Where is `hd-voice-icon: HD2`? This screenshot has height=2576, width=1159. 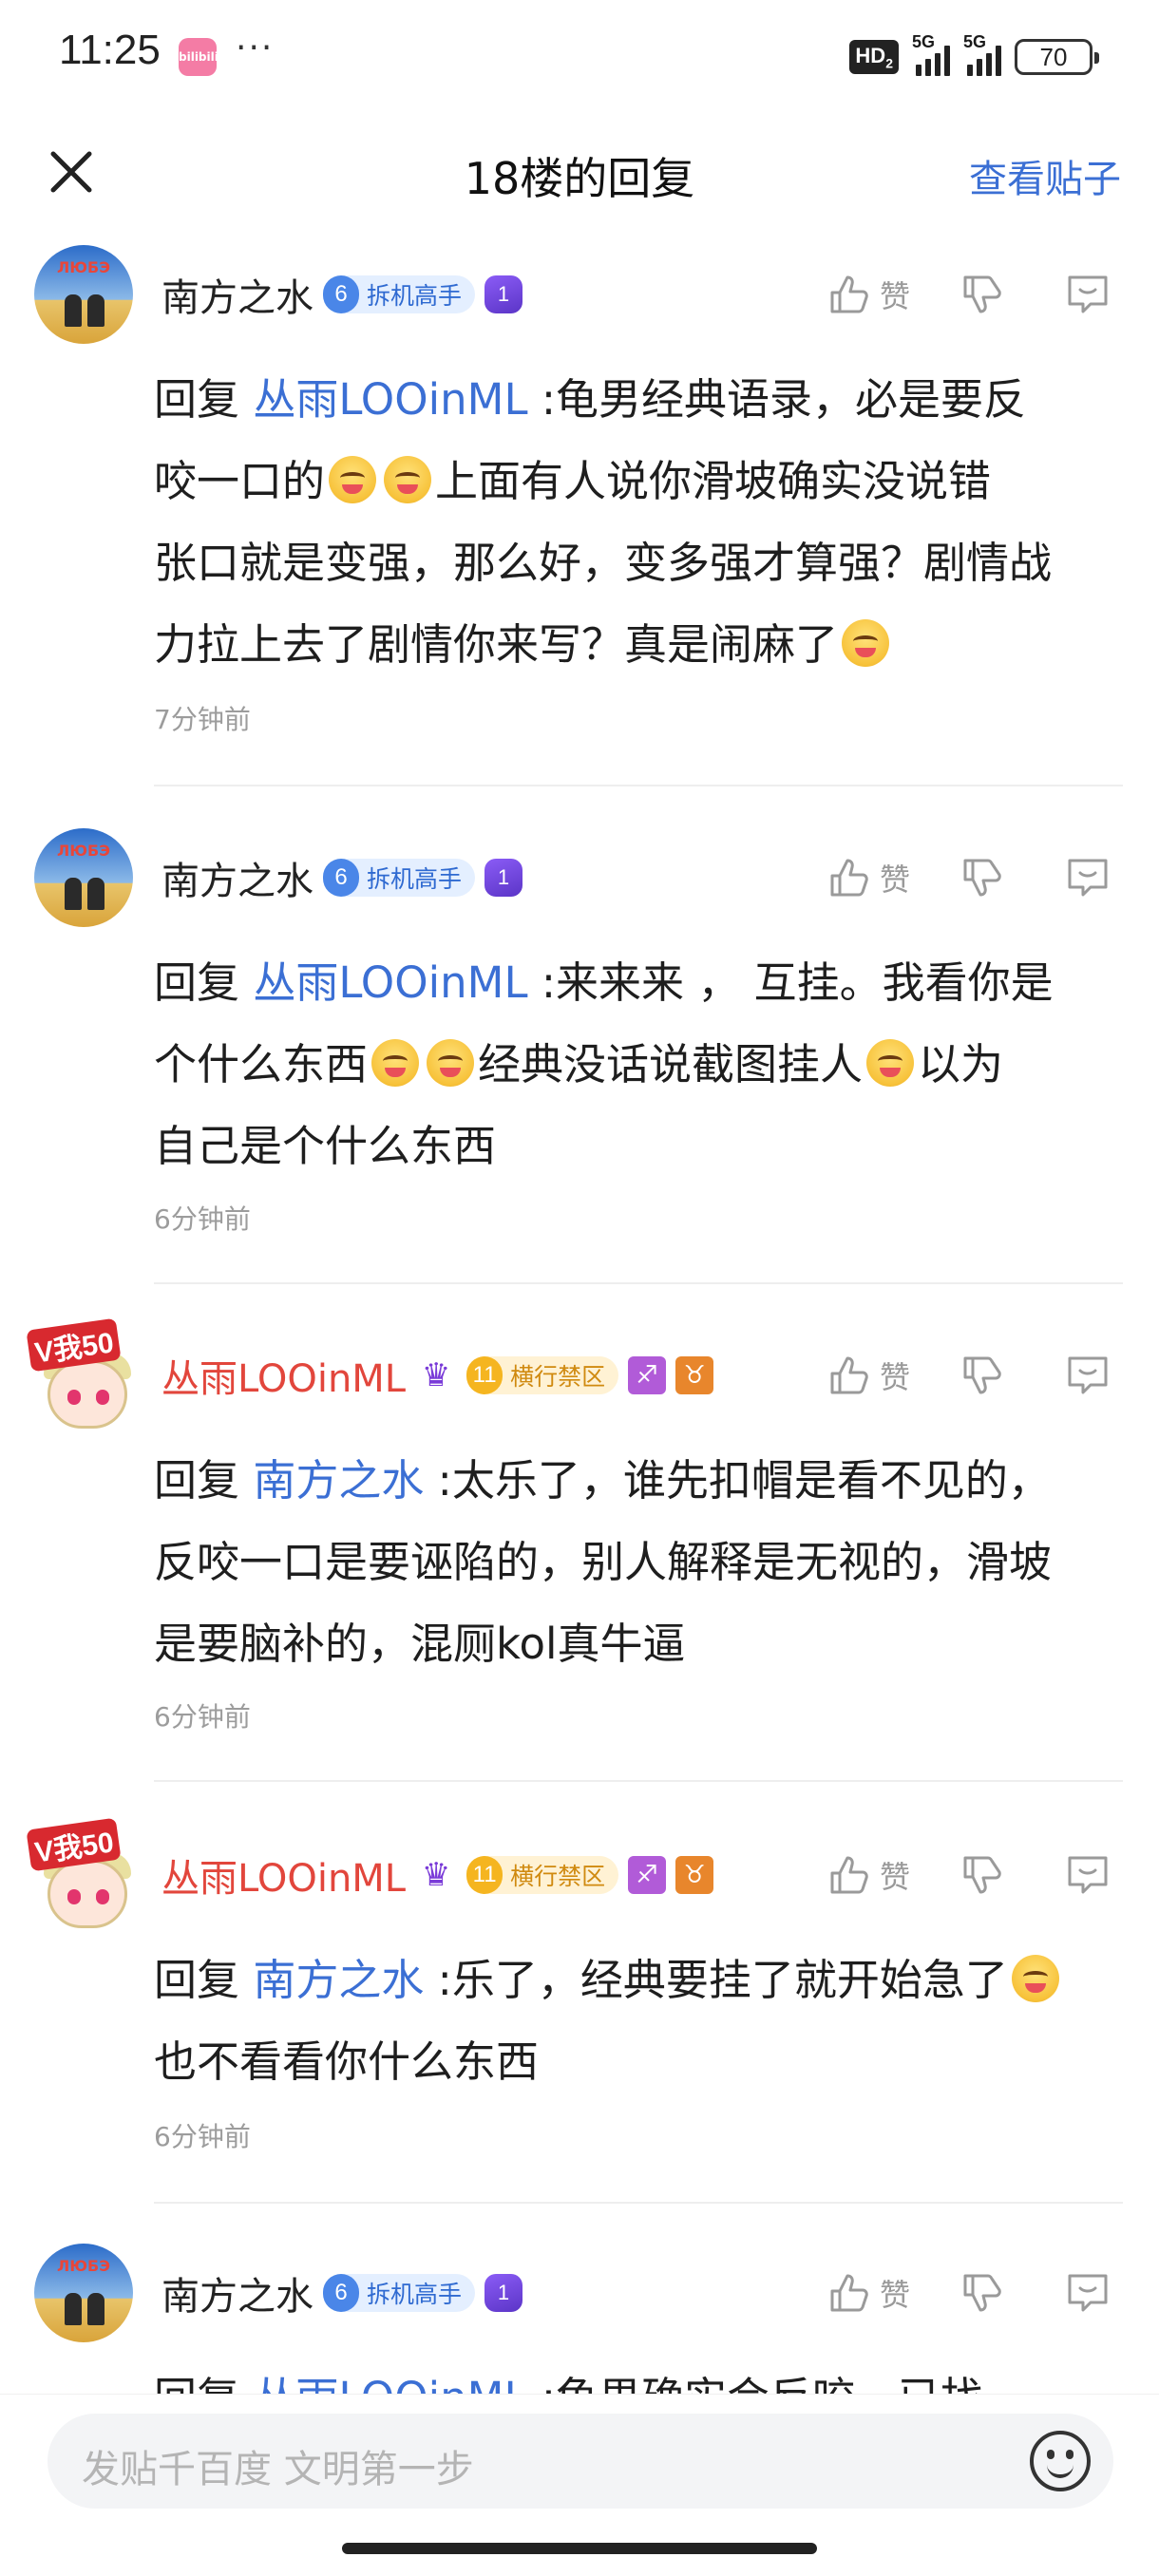
hd-voice-icon: HD2 is located at coordinates (874, 57).